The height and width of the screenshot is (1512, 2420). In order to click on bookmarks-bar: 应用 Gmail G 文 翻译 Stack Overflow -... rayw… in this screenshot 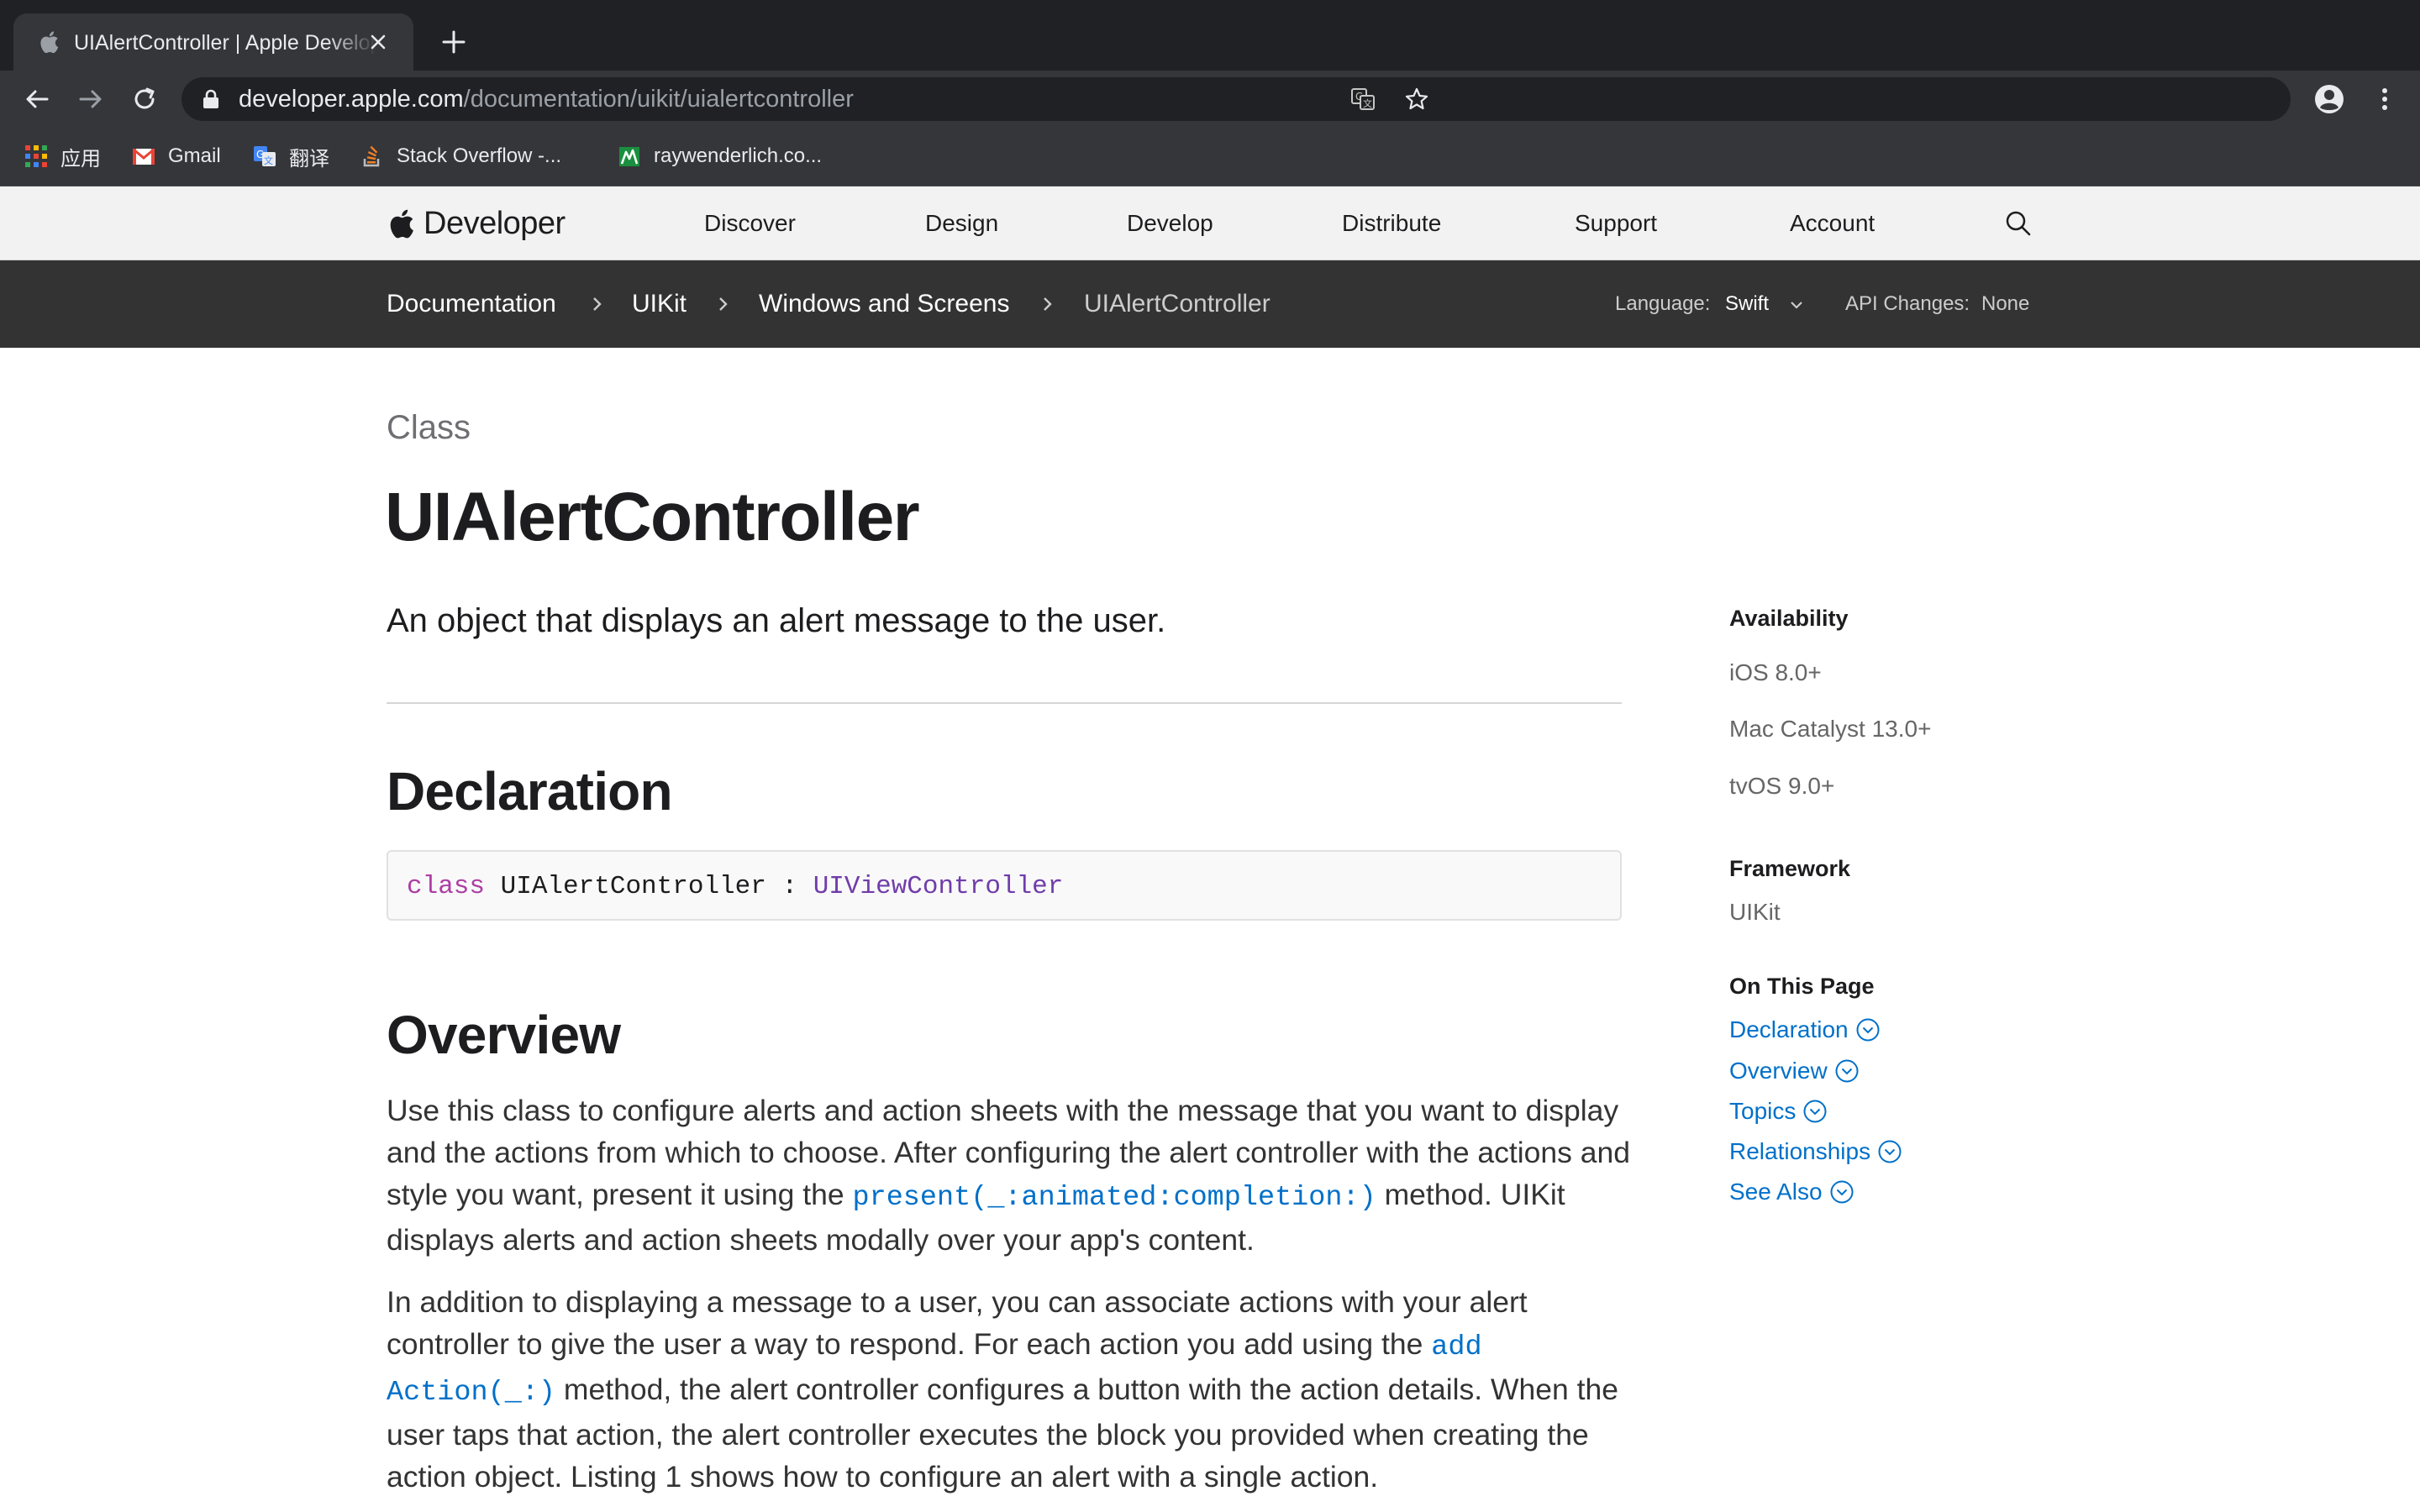, I will do `click(1210, 157)`.